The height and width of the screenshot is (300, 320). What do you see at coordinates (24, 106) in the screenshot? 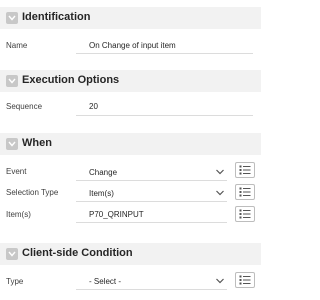
I see `sequence-label: Sequence` at bounding box center [24, 106].